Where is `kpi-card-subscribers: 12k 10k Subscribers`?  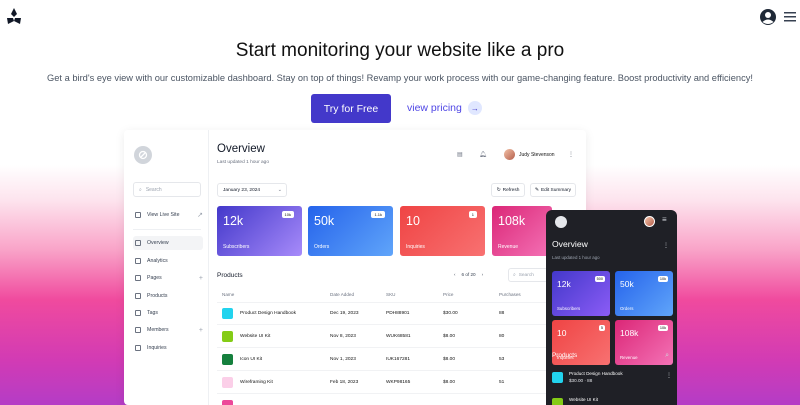 kpi-card-subscribers: 12k 10k Subscribers is located at coordinates (259, 231).